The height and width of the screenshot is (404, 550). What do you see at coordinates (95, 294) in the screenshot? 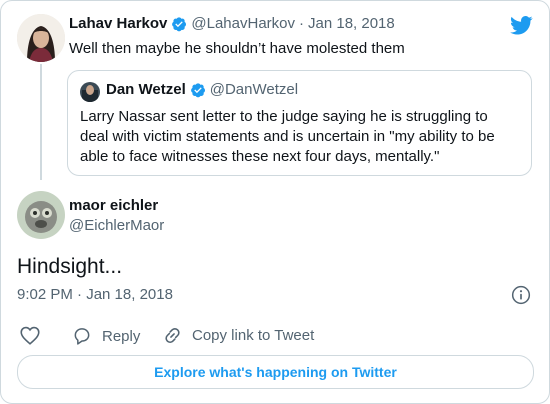
I see `tweet-timestamp: 9:02 PM · Jan 18, 2018` at bounding box center [95, 294].